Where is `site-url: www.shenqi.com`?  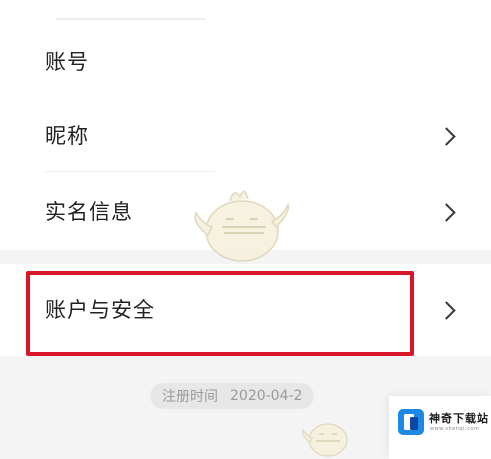
site-url: www.shenqi.com is located at coordinates (455, 429).